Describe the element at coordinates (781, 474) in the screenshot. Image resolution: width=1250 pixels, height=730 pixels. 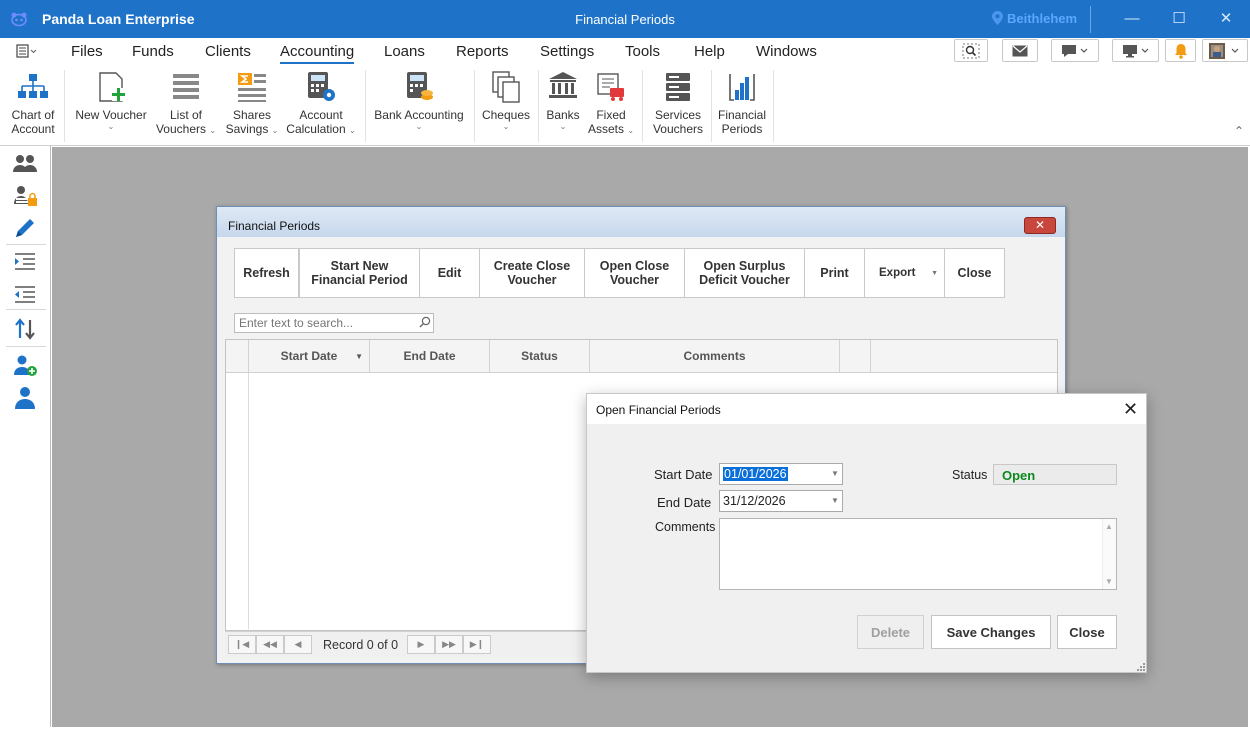
I see `start-date-picker: 01/01/2026 ▼` at that location.